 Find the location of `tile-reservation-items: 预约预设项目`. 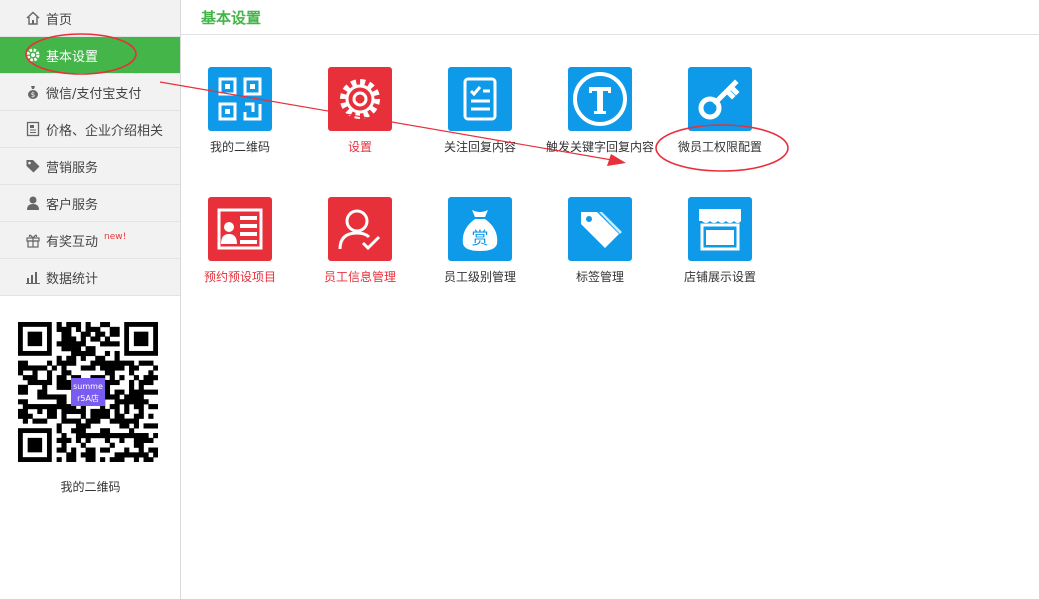

tile-reservation-items: 预约预设项目 is located at coordinates (240, 241).